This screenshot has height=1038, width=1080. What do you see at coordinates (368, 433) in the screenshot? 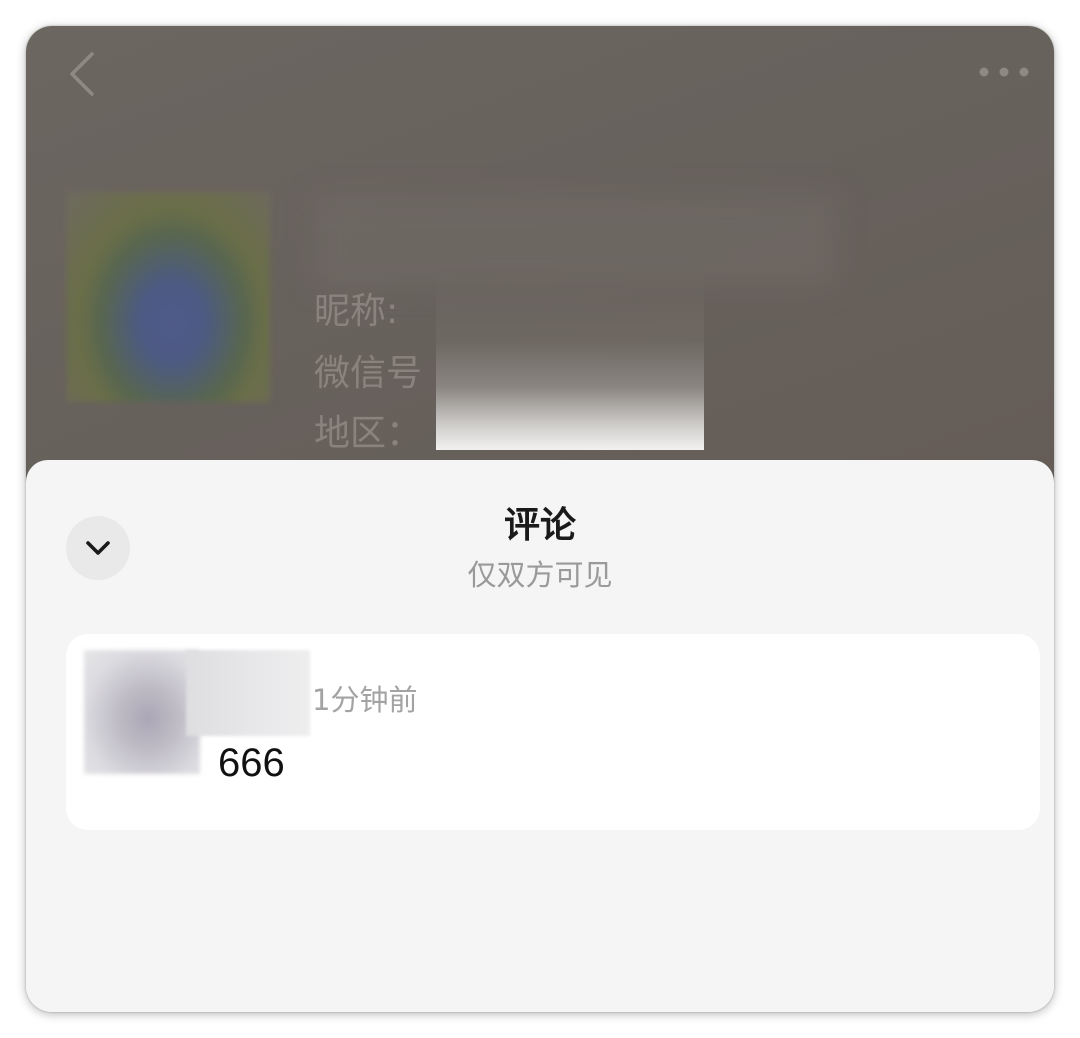
I see `region-label: 地区：` at bounding box center [368, 433].